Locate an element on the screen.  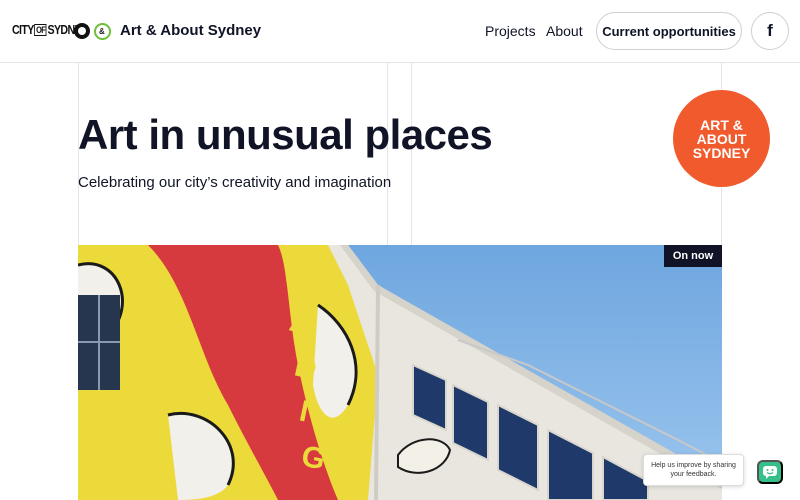
page-title: Art in unusual places is located at coordinates (285, 134).